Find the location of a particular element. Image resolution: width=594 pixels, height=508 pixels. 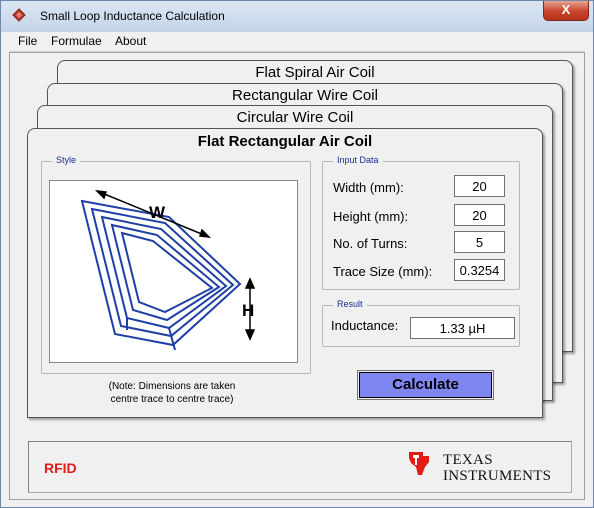

texas-instruments-wordmark: Texas Instruments is located at coordinates (497, 468).